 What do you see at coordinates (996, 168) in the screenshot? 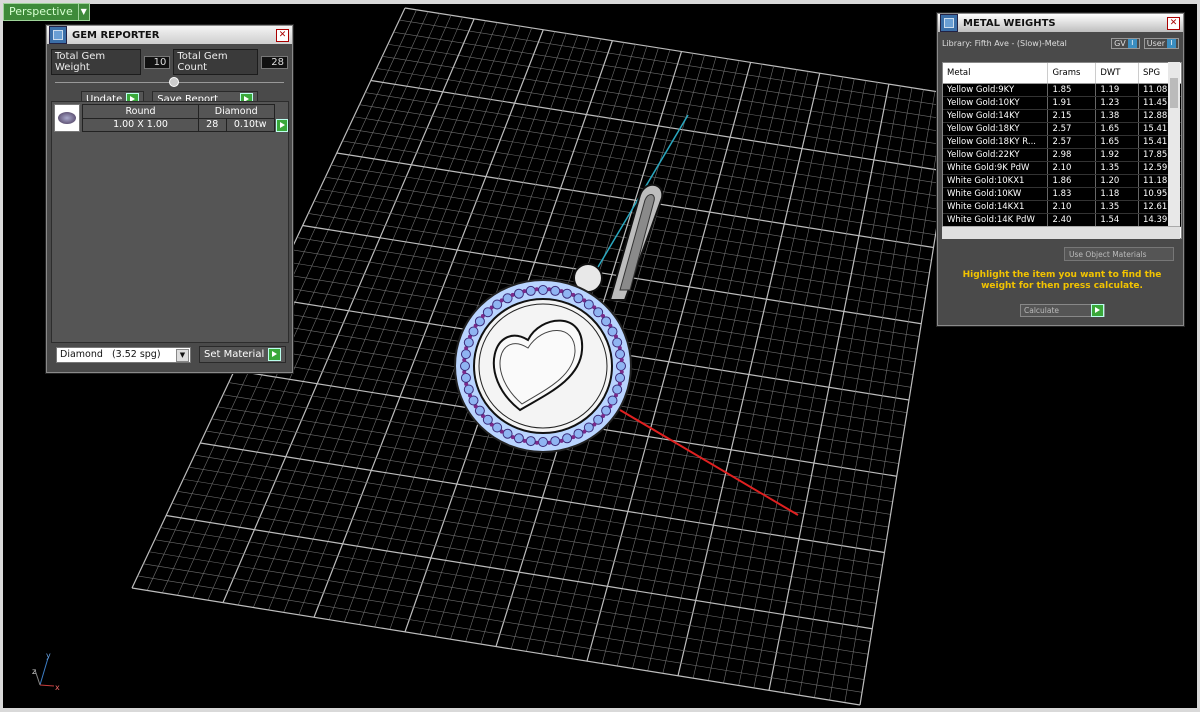
I see `table-cell: White Gold:9K PdW` at bounding box center [996, 168].